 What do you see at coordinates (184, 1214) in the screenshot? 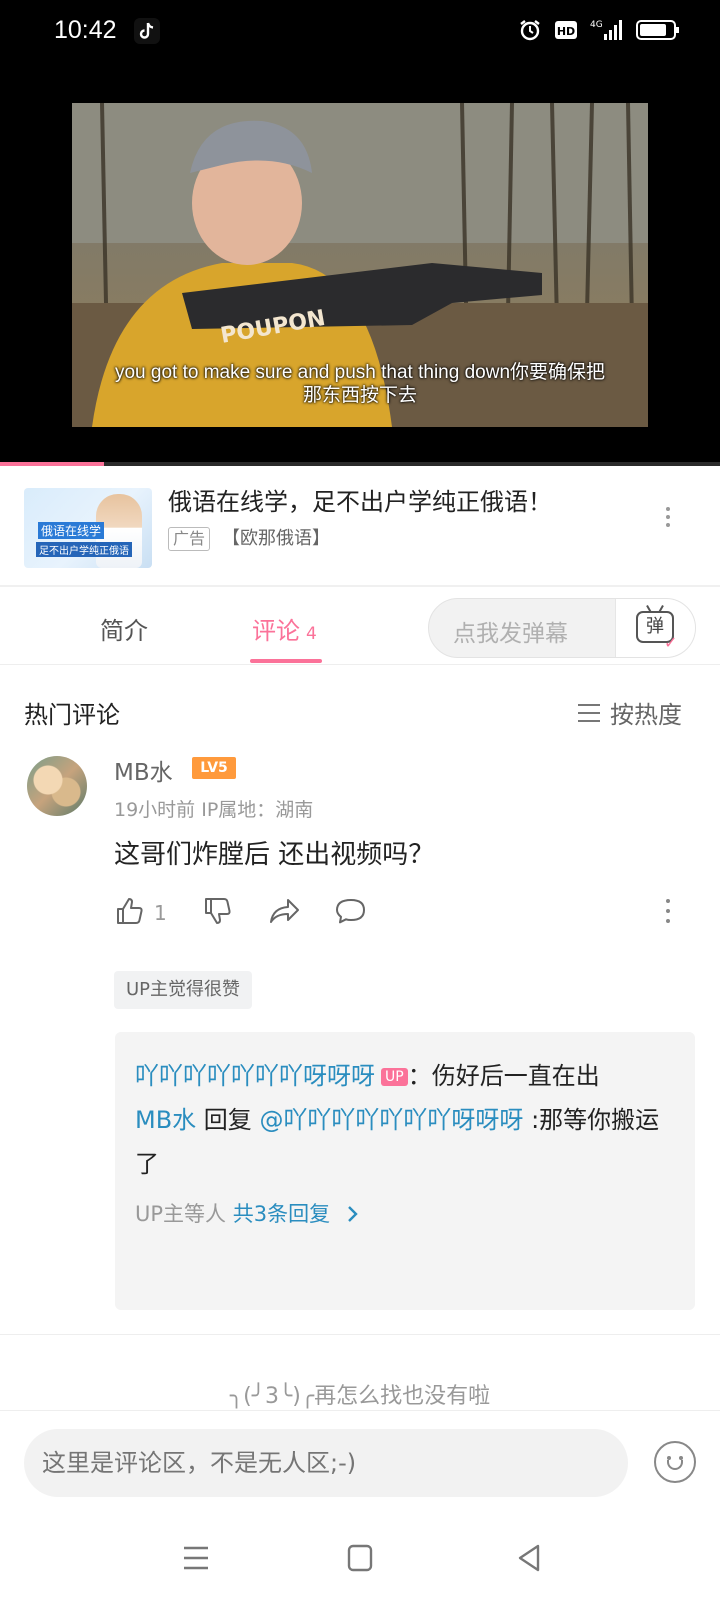
I see `reply-summary-prefix: UP主等人` at bounding box center [184, 1214].